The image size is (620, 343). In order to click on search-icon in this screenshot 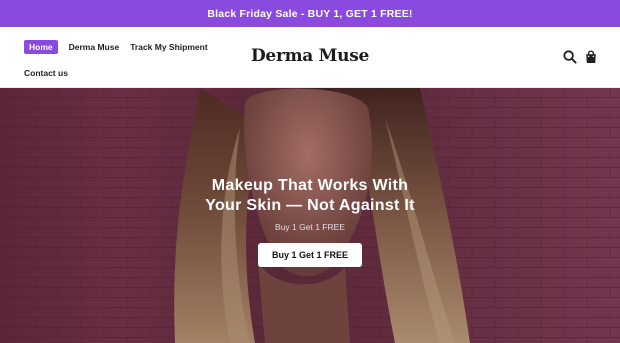, I will do `click(570, 57)`.